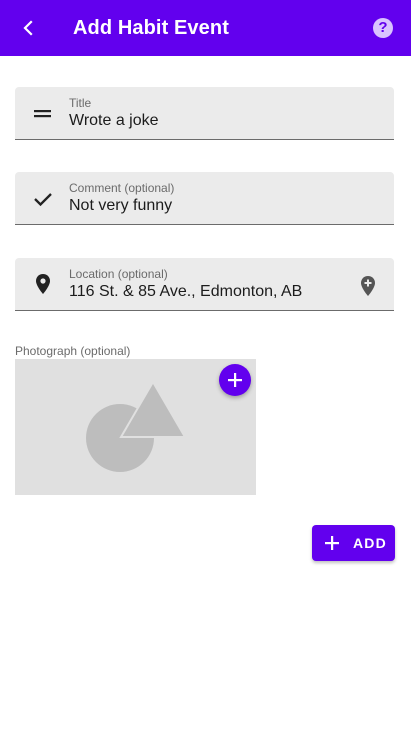 This screenshot has height=731, width=411. I want to click on add-photo-button, so click(235, 380).